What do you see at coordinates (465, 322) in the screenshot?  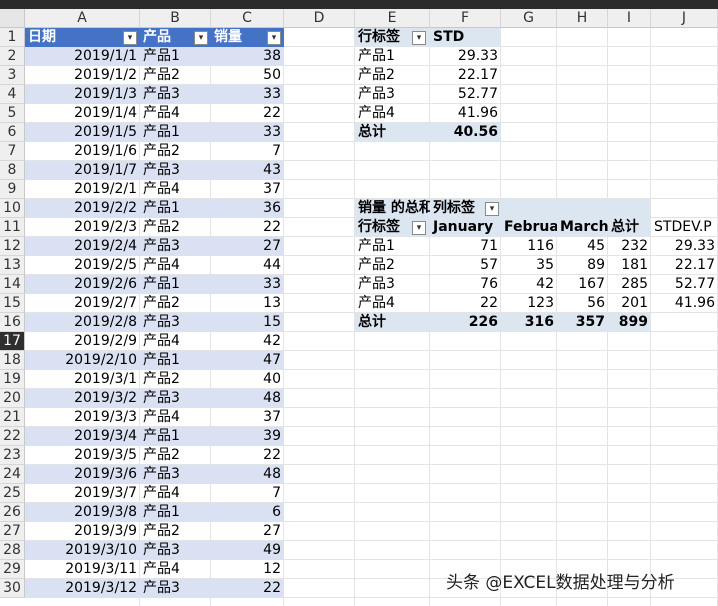 I see `pivot-total-value: 226` at bounding box center [465, 322].